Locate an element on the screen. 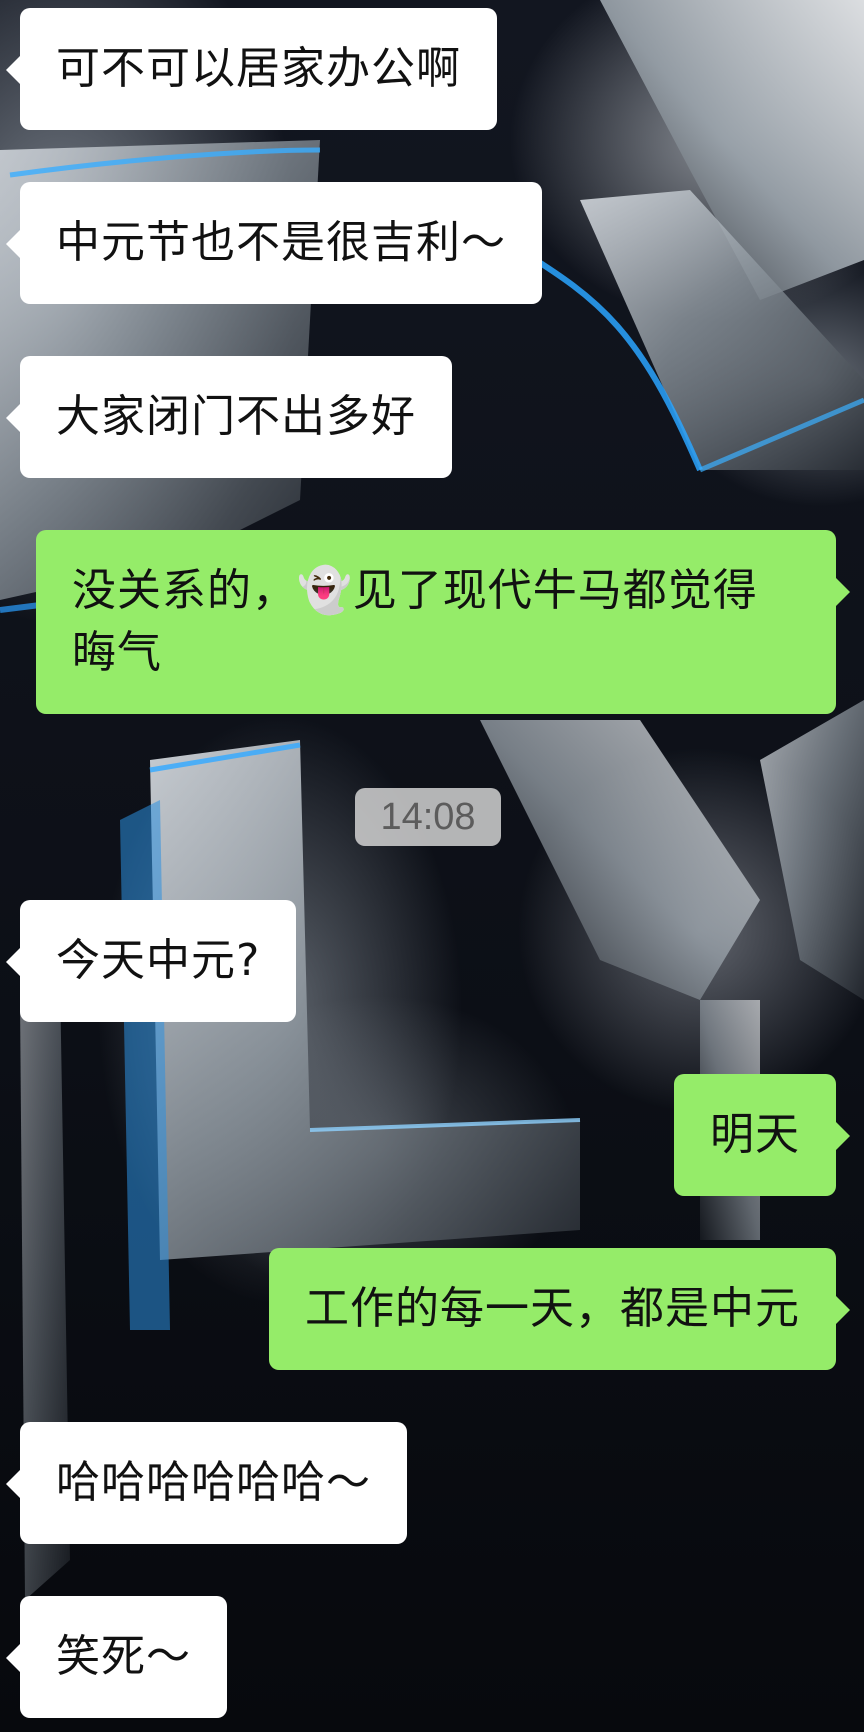  outgoing-message-bubble: 工作的每一天，都是中元 is located at coordinates (559, 1309).